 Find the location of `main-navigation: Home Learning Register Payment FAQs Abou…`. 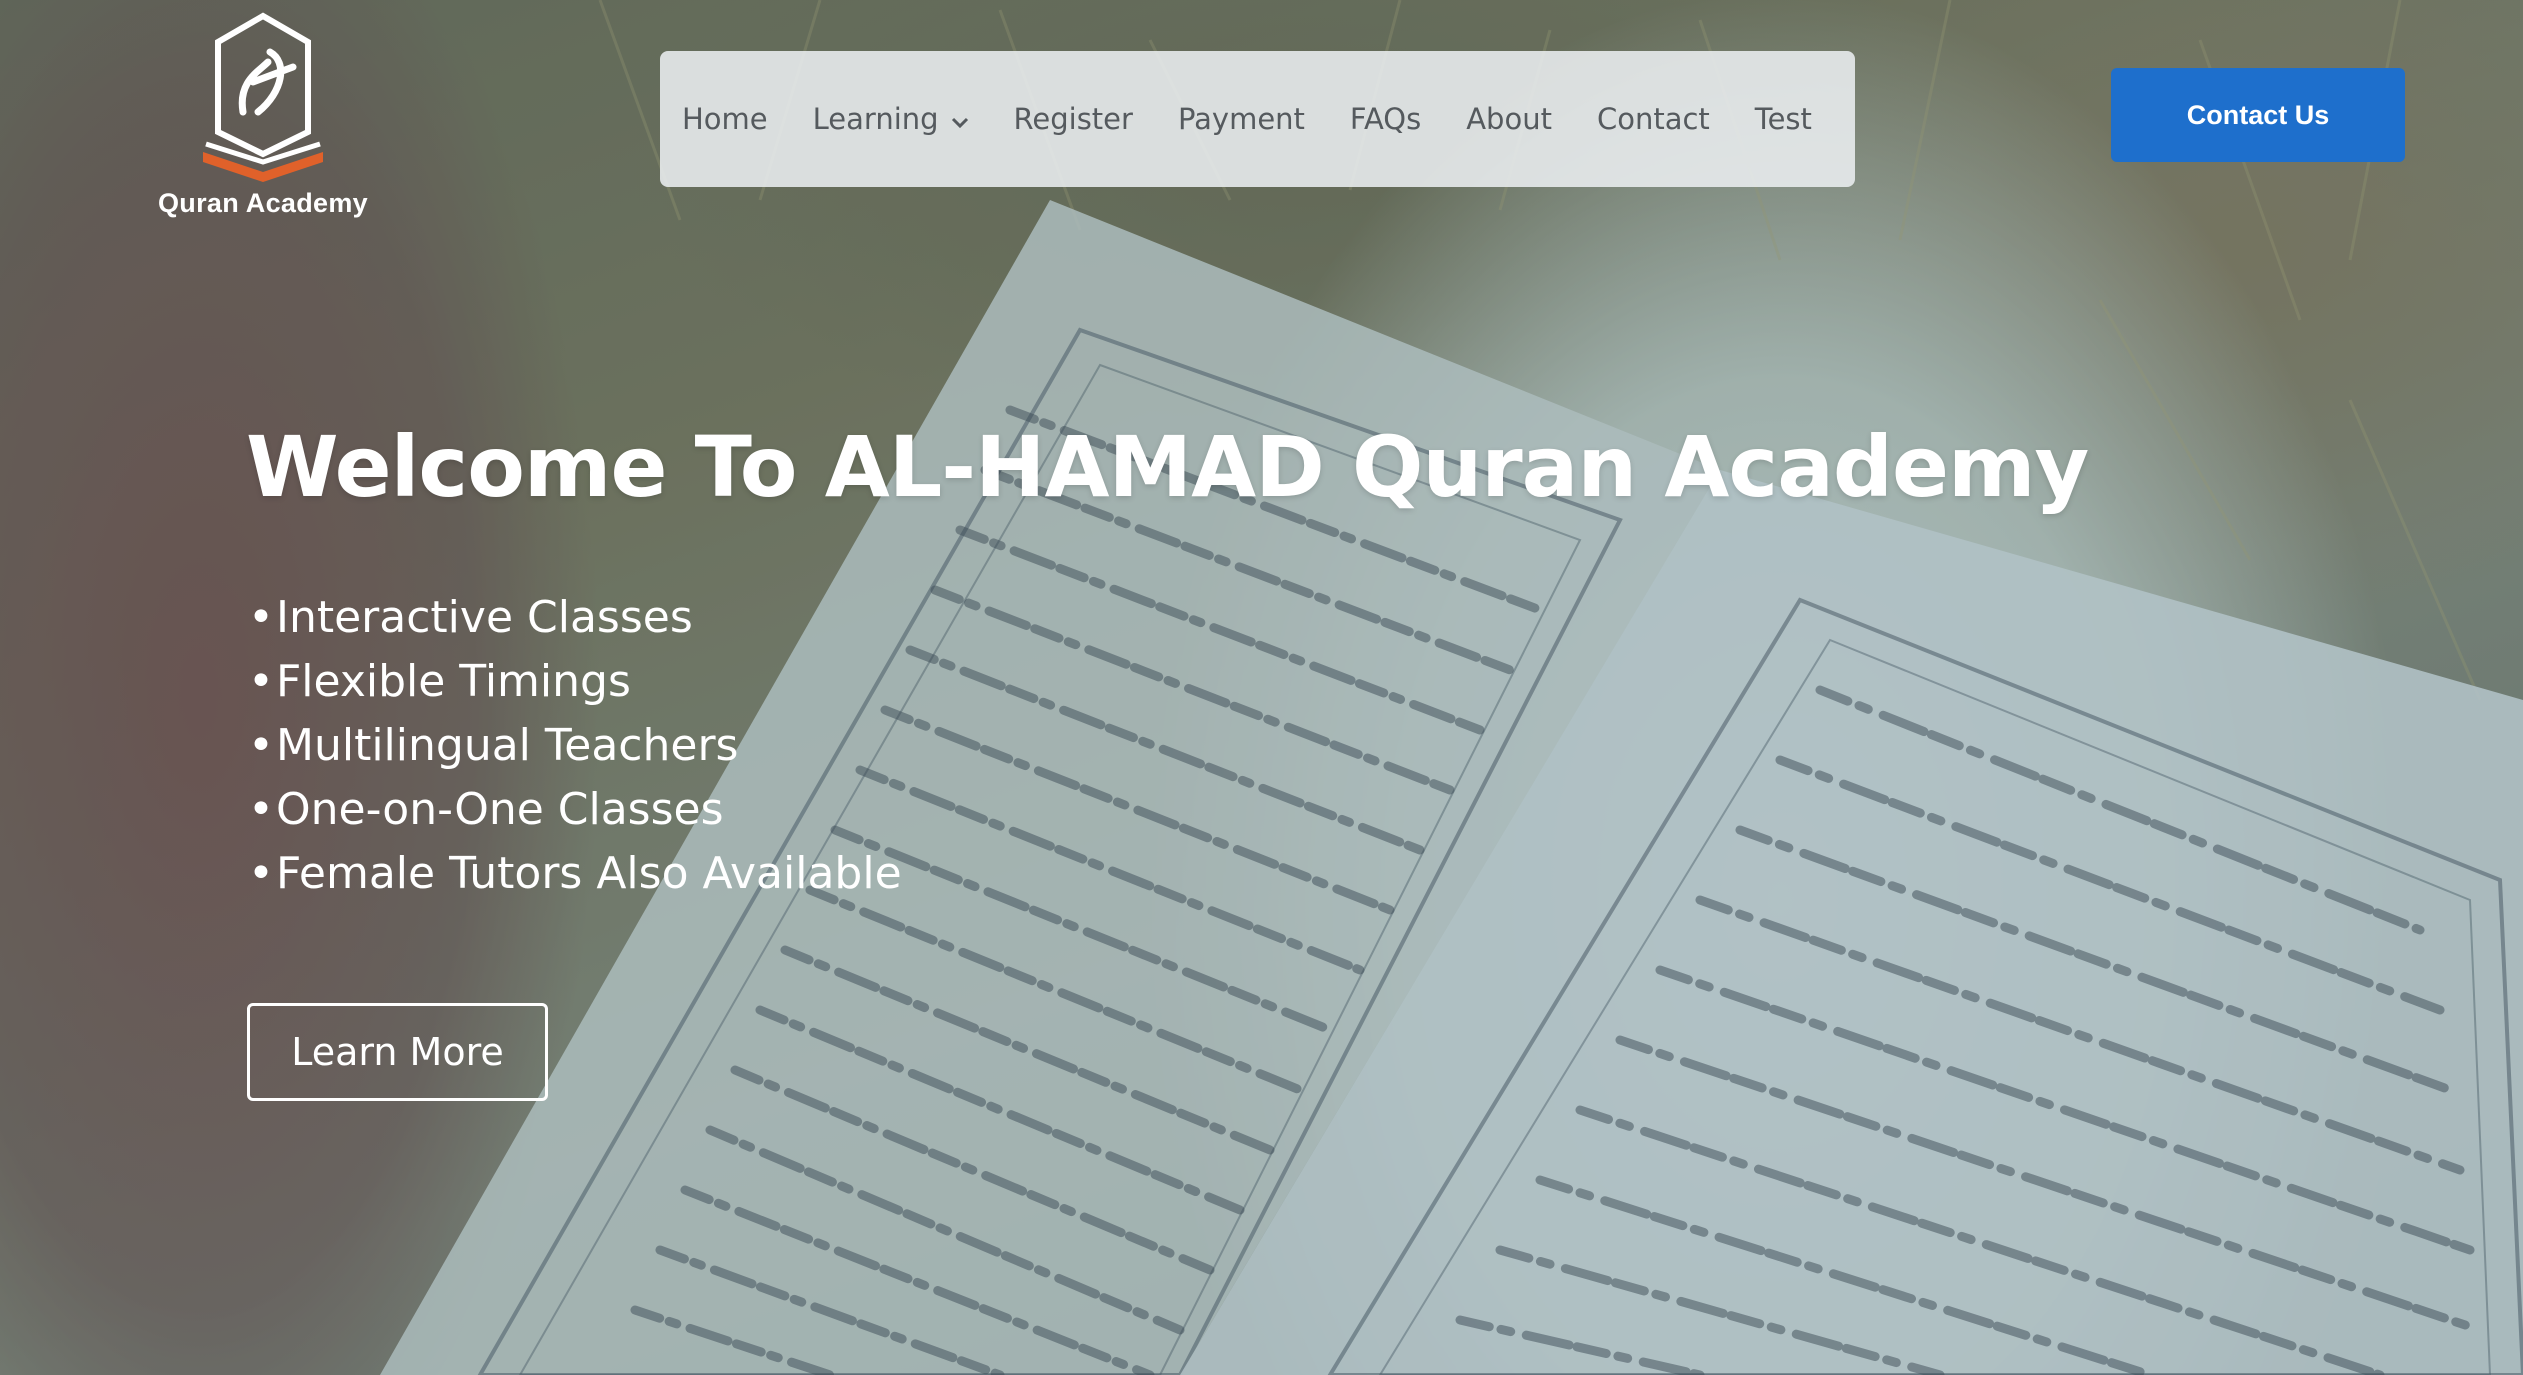

main-navigation: Home Learning Register Payment FAQs Abou… is located at coordinates (1257, 119).